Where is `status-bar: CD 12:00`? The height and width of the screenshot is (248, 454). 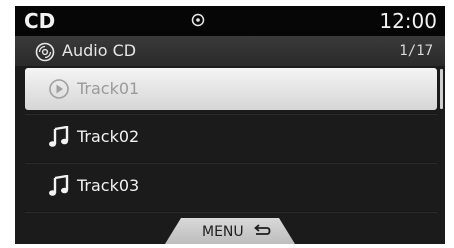
status-bar: CD 12:00 is located at coordinates (230, 21).